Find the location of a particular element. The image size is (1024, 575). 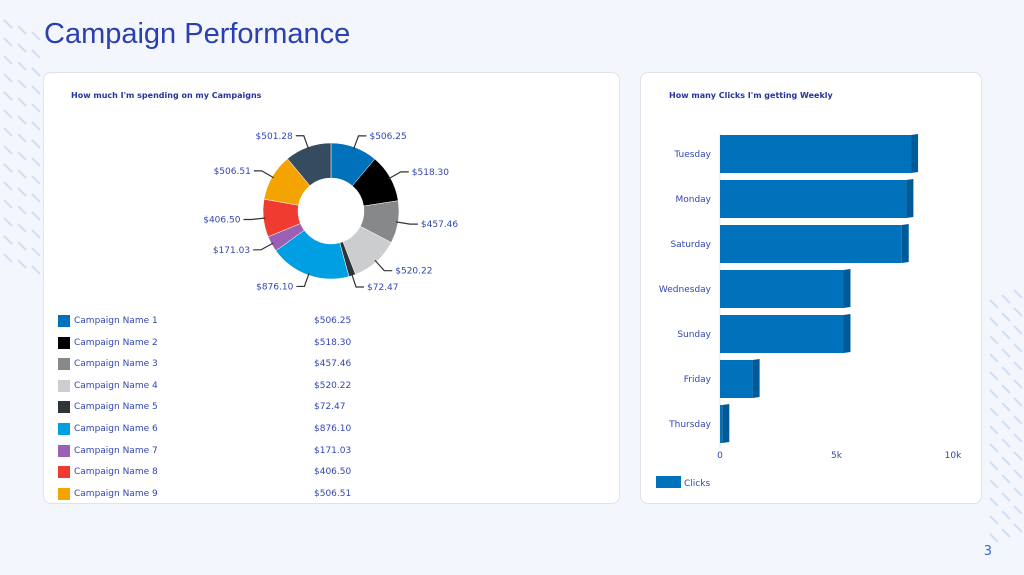

legend-item: Campaign Name 6 $876.10 is located at coordinates (208, 429).